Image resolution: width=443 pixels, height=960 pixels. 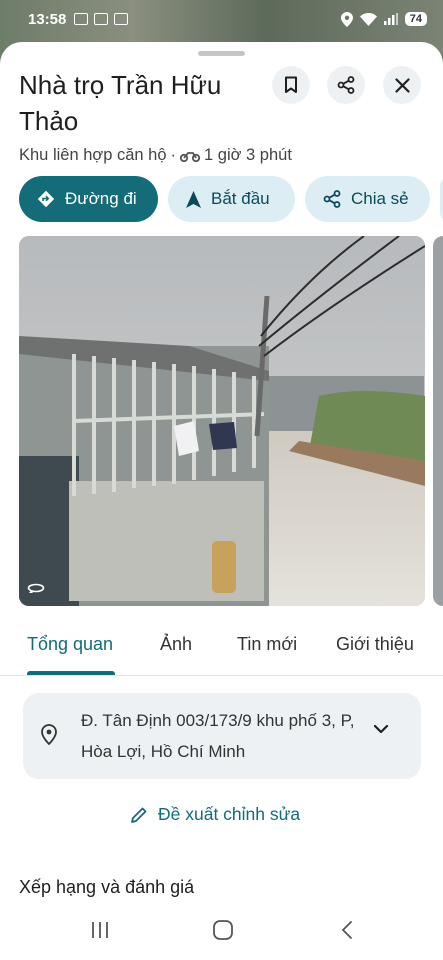 I want to click on tab-bar: Tổng quan Ảnh Tin mới Giới thiệu, so click(x=221, y=649).